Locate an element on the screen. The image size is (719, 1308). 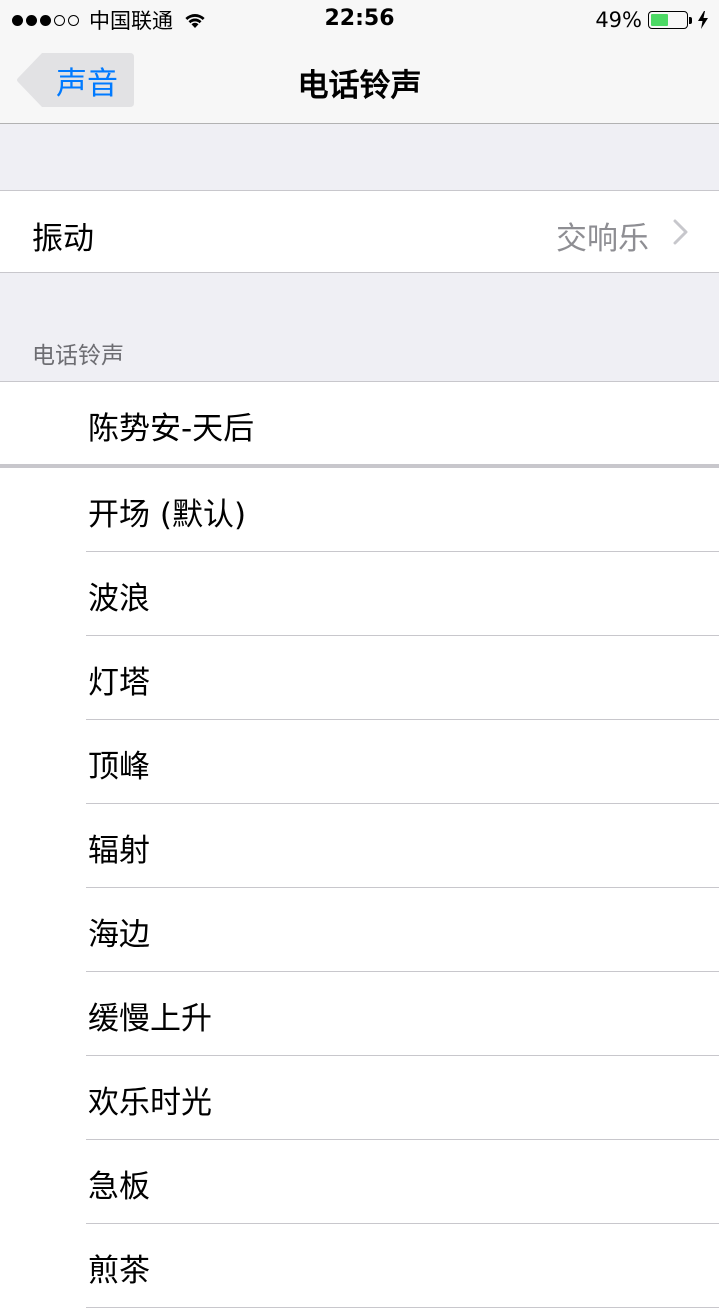
ringtone-label: 海边 is located at coordinates (119, 935).